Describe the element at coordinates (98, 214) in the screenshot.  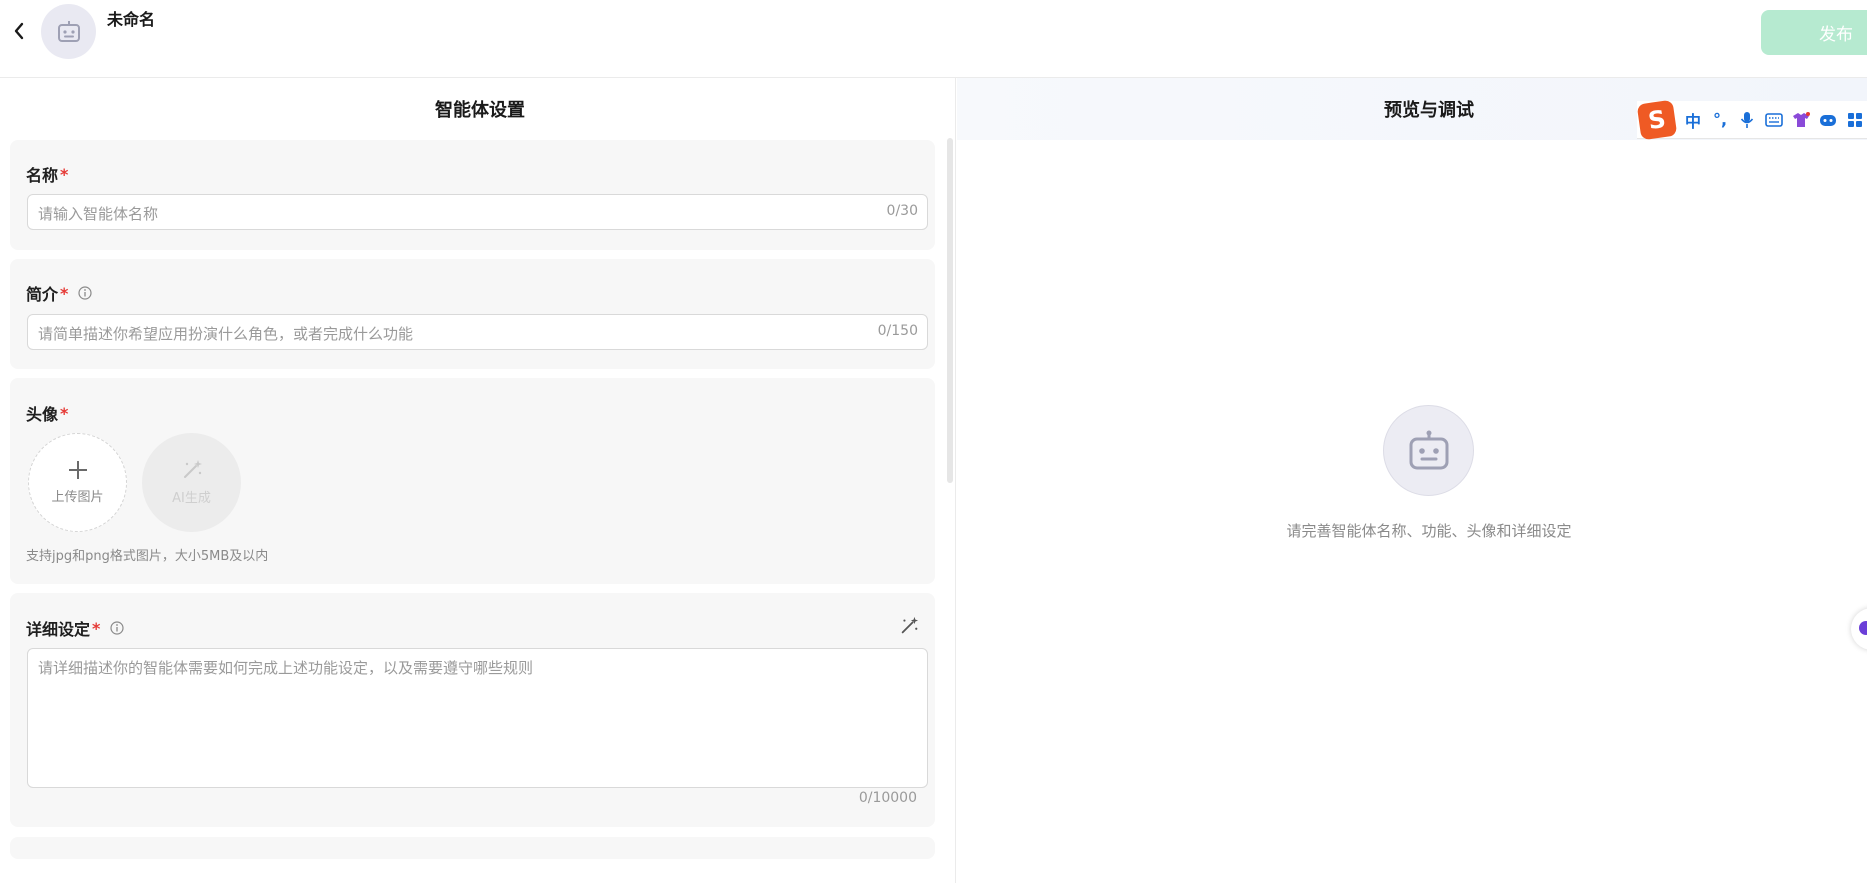
I see `name-placeholder: 请输入智能体名称` at that location.